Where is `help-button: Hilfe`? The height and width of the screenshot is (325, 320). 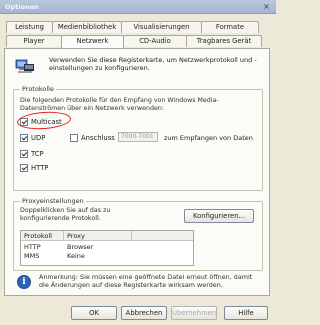 help-button: Hilfe is located at coordinates (246, 313).